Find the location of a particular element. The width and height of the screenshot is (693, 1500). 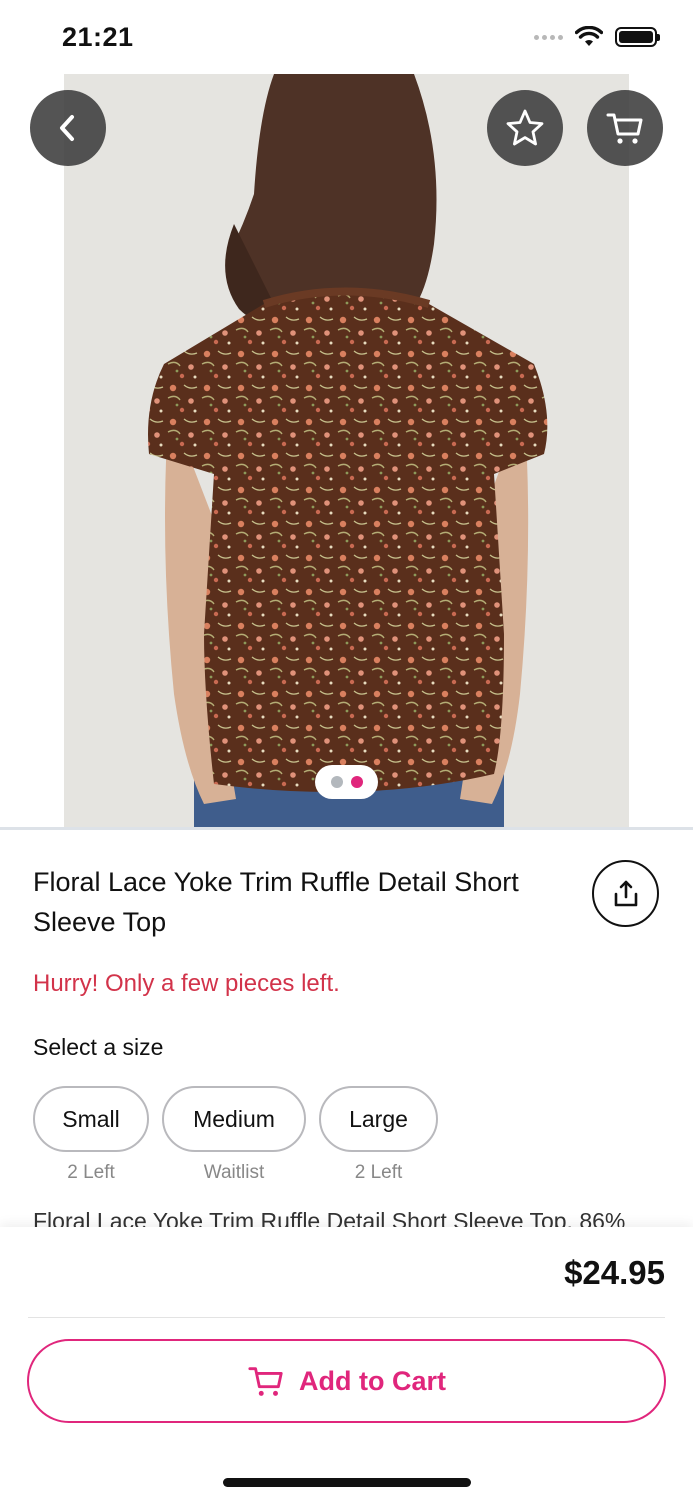

share-button is located at coordinates (625, 893).